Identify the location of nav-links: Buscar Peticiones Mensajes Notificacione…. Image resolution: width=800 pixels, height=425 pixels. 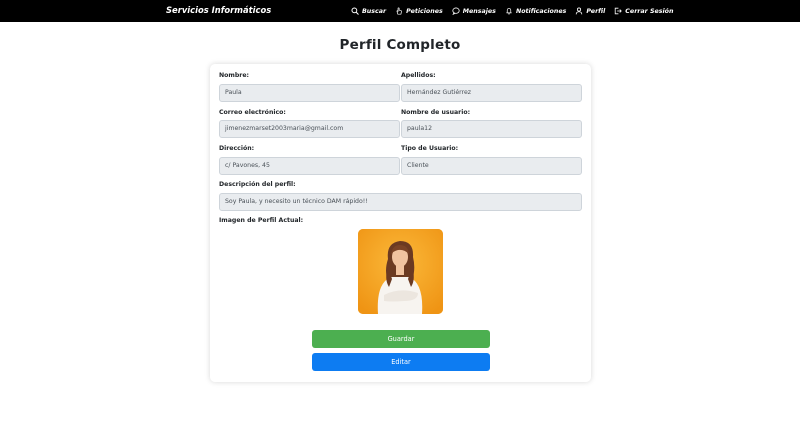
(512, 11).